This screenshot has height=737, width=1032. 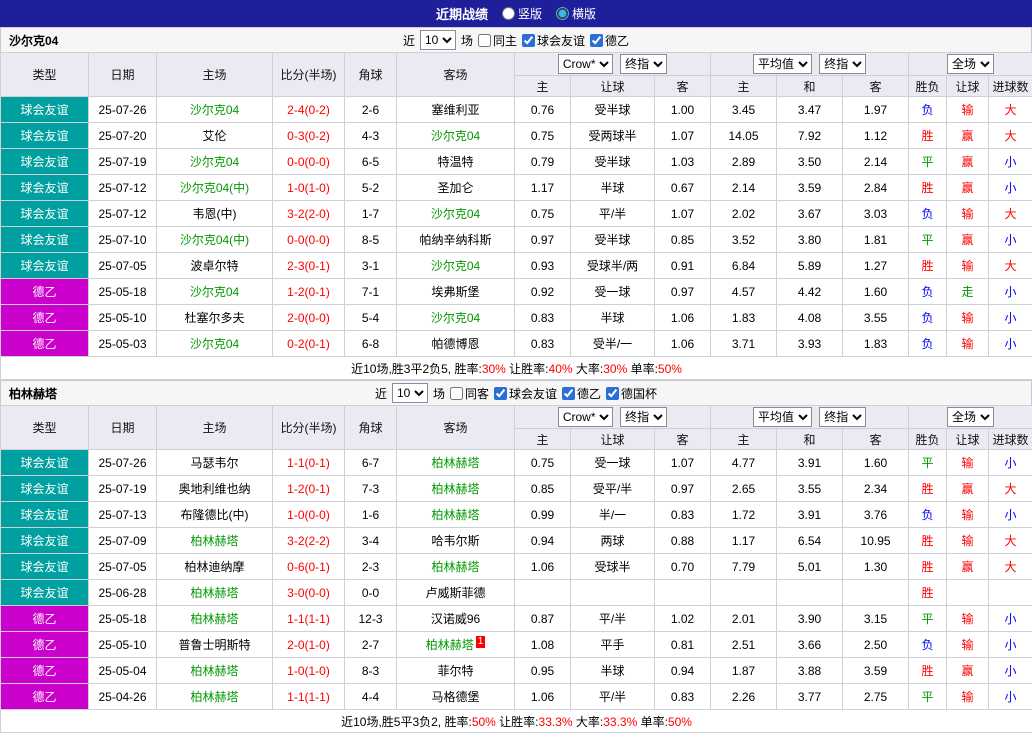 What do you see at coordinates (370, 213) in the screenshot?
I see `corners-cell: 1-7` at bounding box center [370, 213].